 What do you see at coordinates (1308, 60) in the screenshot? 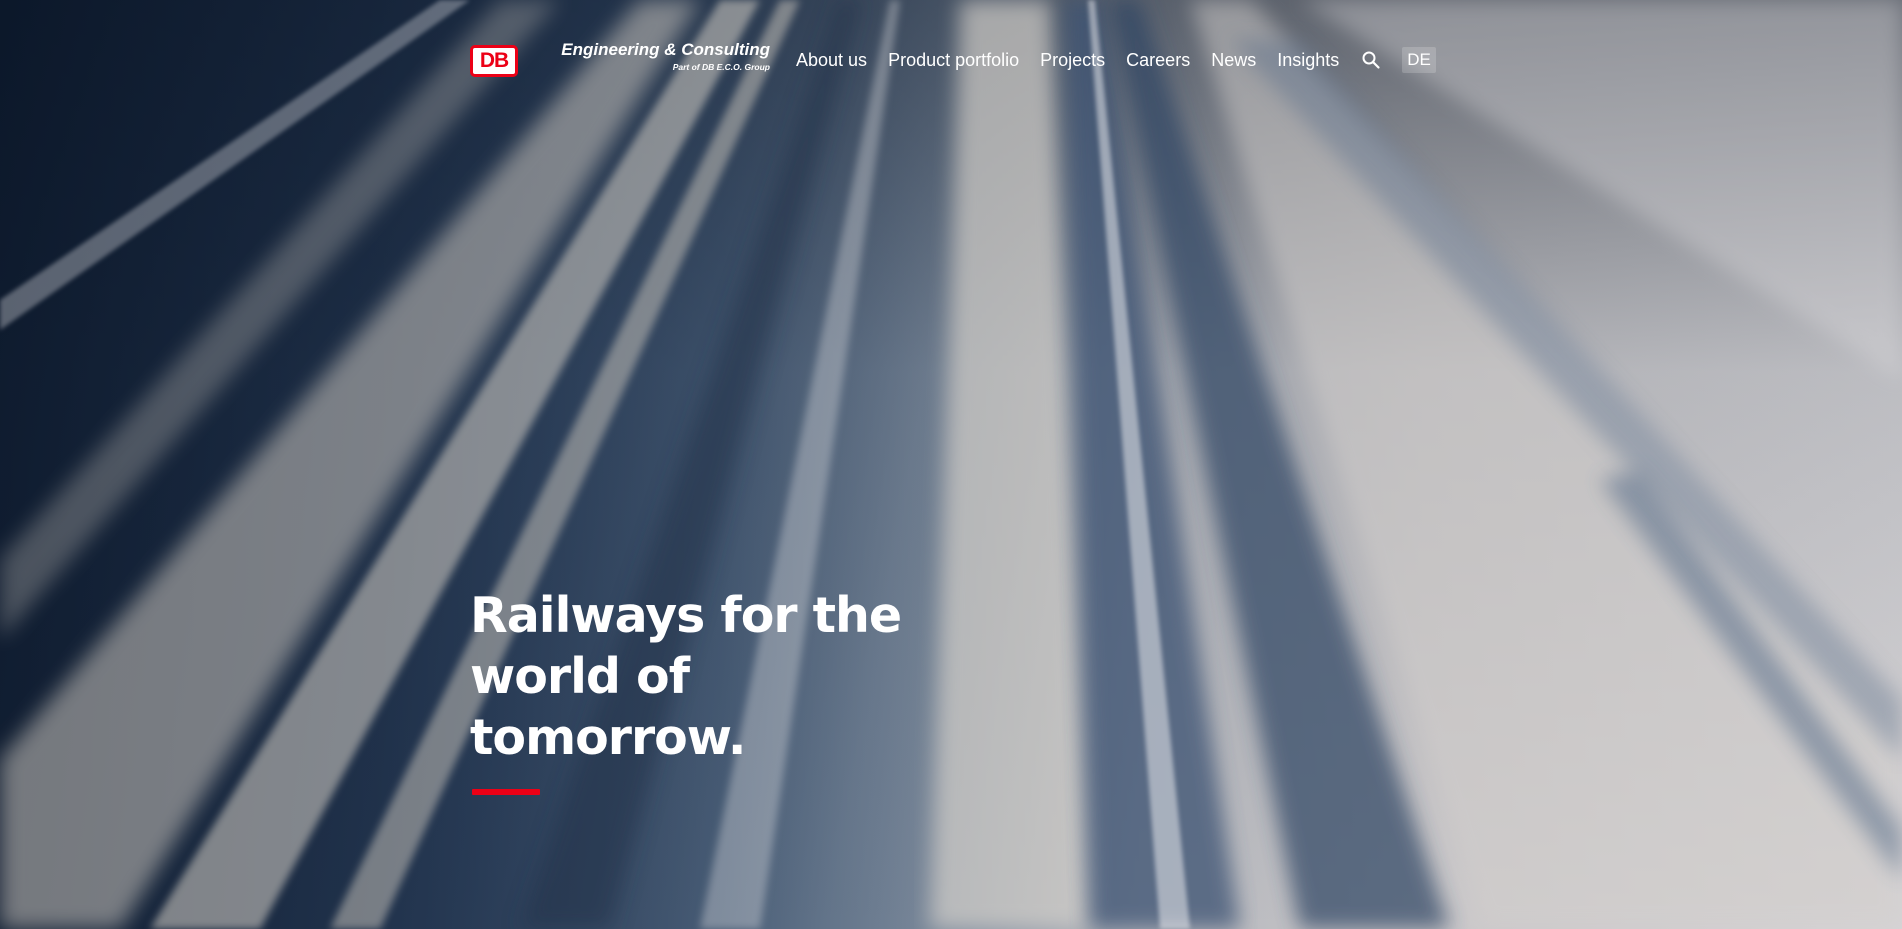
I see `nav-item-insights: Insights` at bounding box center [1308, 60].